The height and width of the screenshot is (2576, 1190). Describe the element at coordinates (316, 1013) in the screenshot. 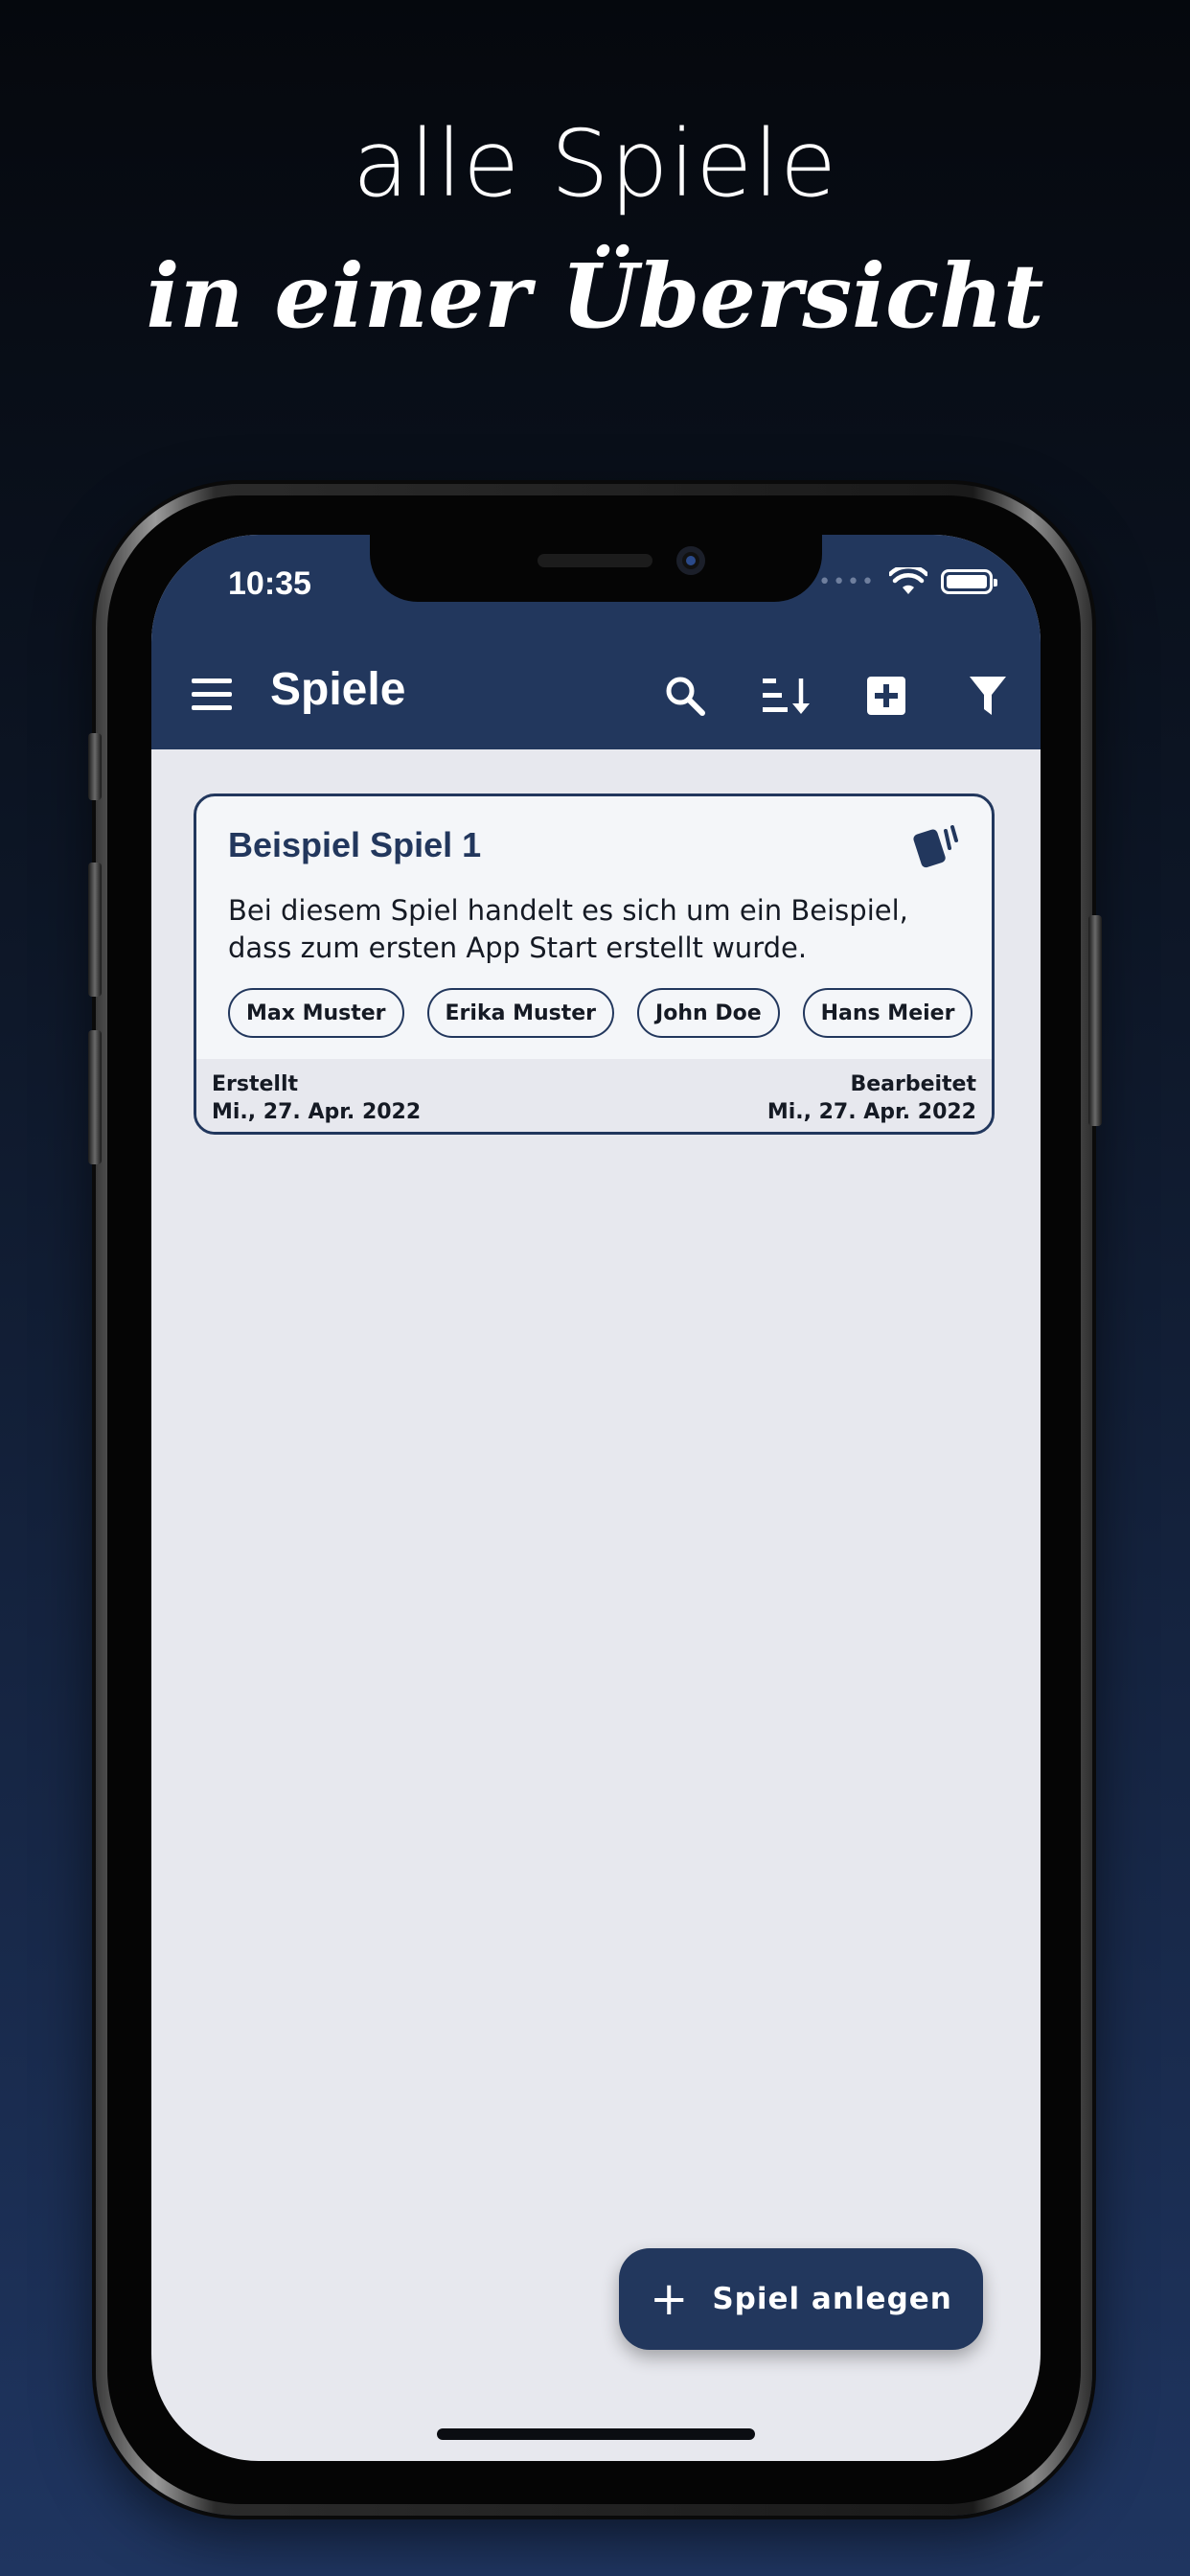

I see `player-chip: Max Muster` at that location.